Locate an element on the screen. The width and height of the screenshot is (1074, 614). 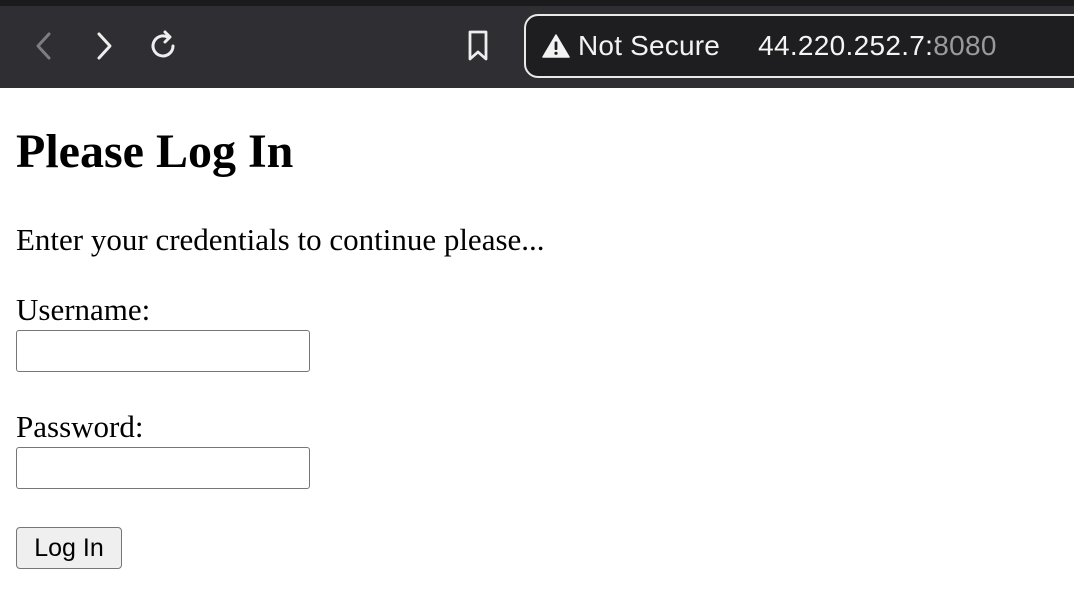
login-button: Log In is located at coordinates (69, 548).